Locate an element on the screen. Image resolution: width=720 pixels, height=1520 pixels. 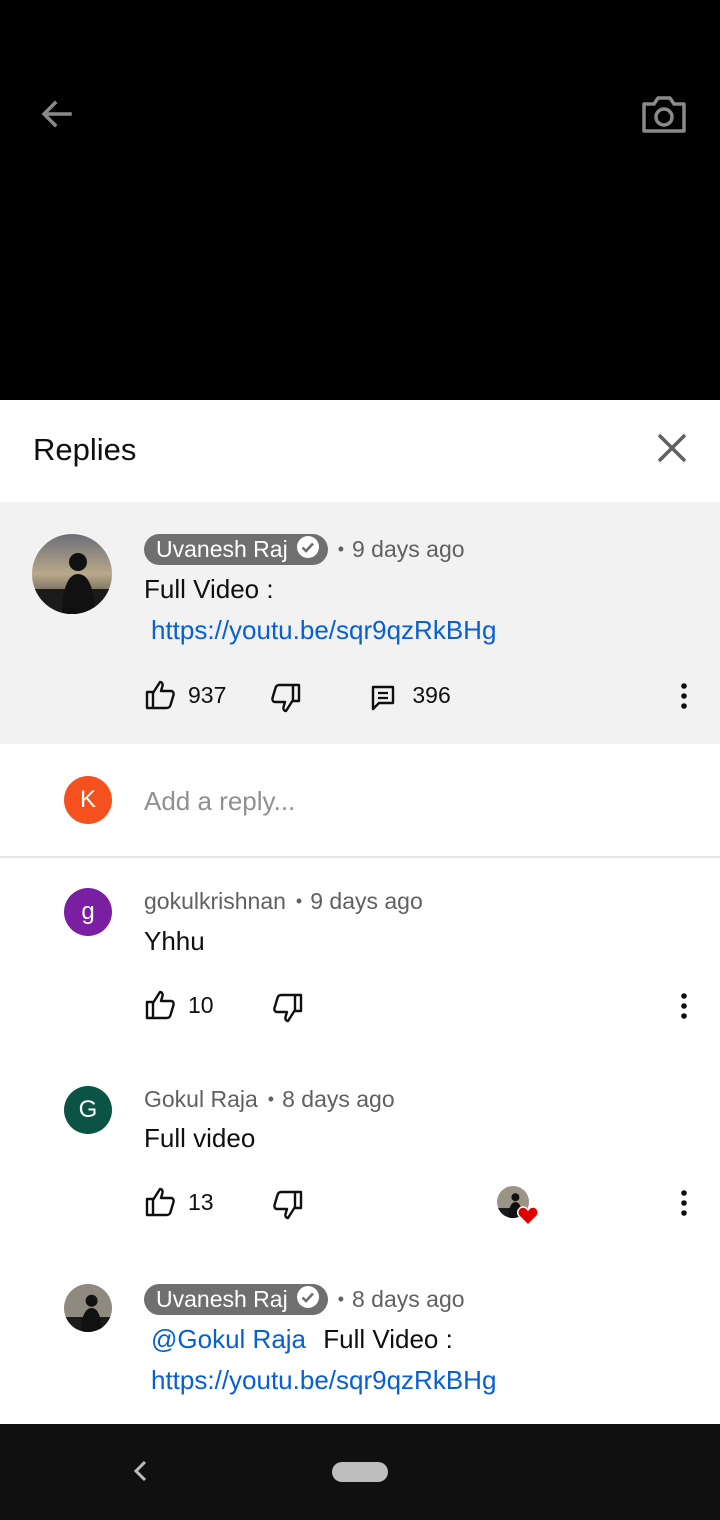
avatar: g is located at coordinates (88, 912).